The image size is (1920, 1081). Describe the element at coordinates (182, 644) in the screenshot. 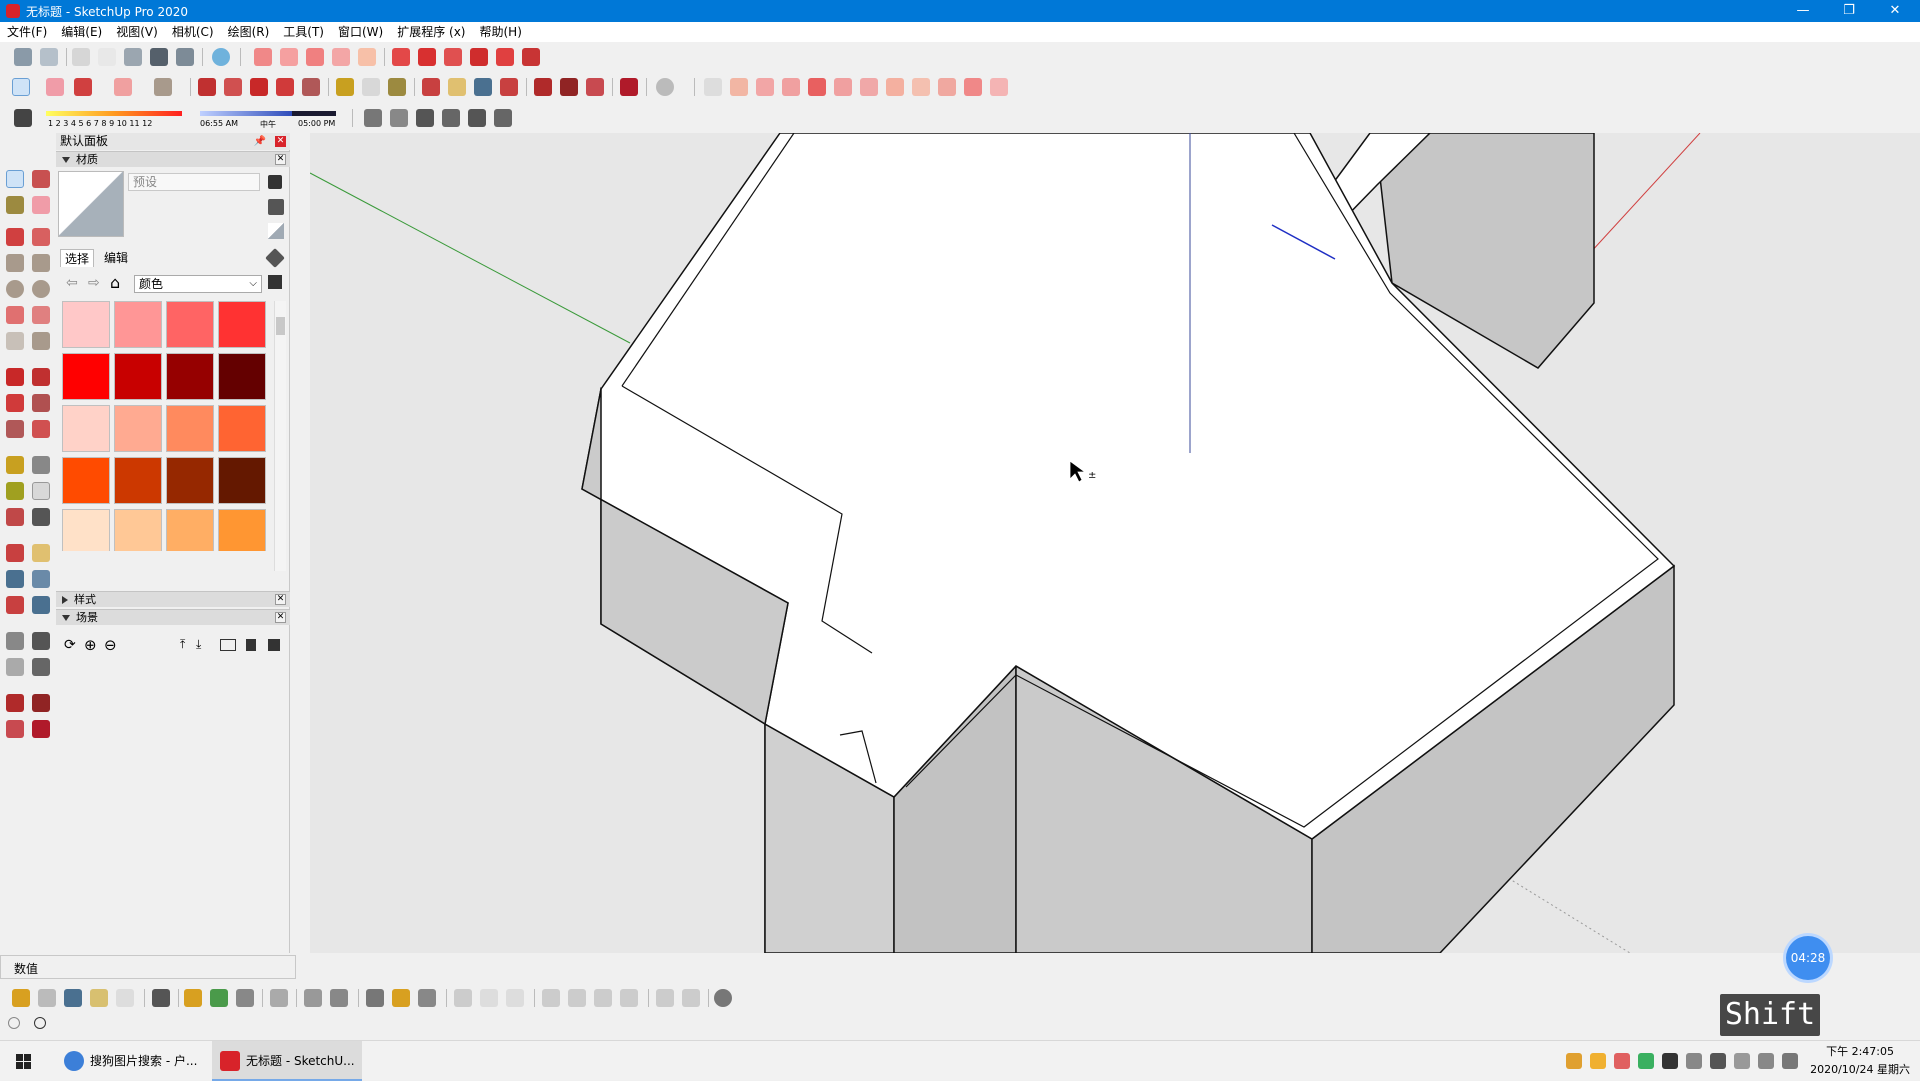

I see `move-up-icon: ⤒` at that location.